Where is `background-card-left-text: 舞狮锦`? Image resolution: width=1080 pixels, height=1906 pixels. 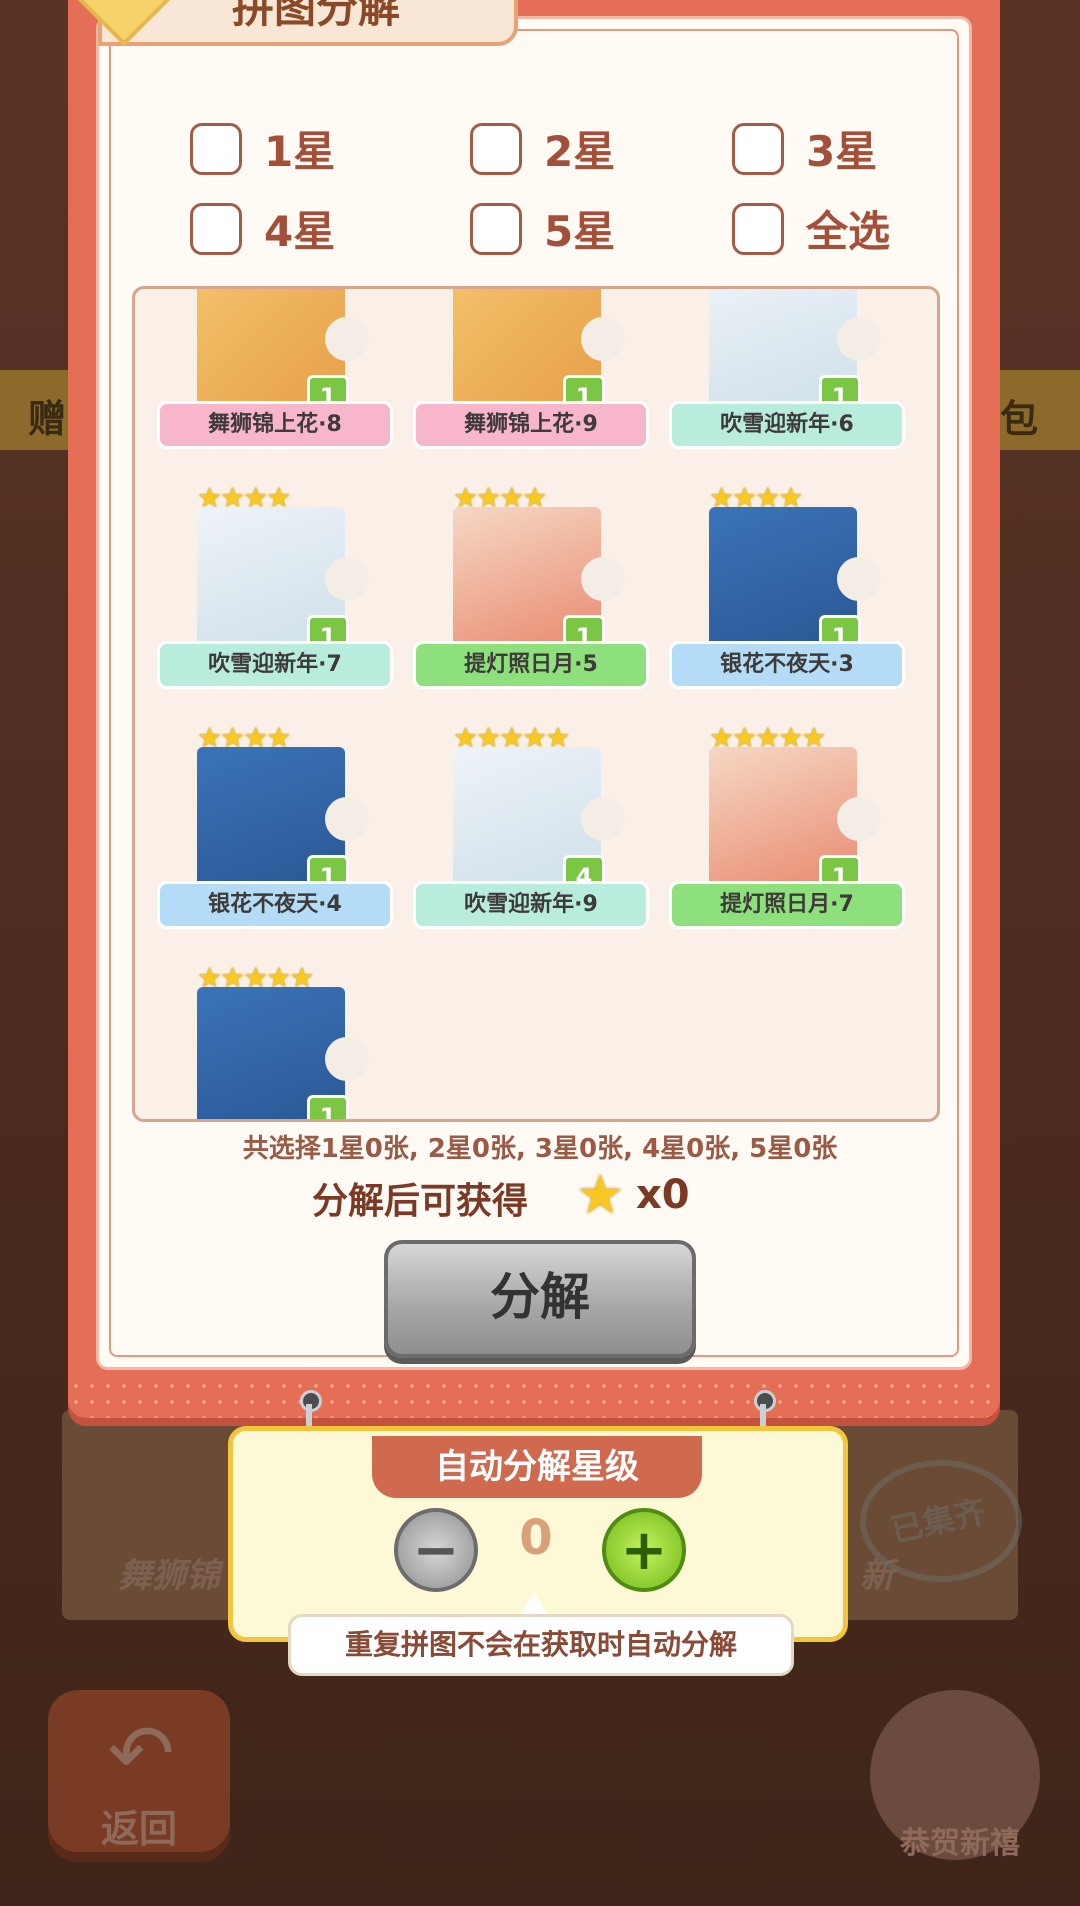 background-card-left-text: 舞狮锦 is located at coordinates (169, 1576).